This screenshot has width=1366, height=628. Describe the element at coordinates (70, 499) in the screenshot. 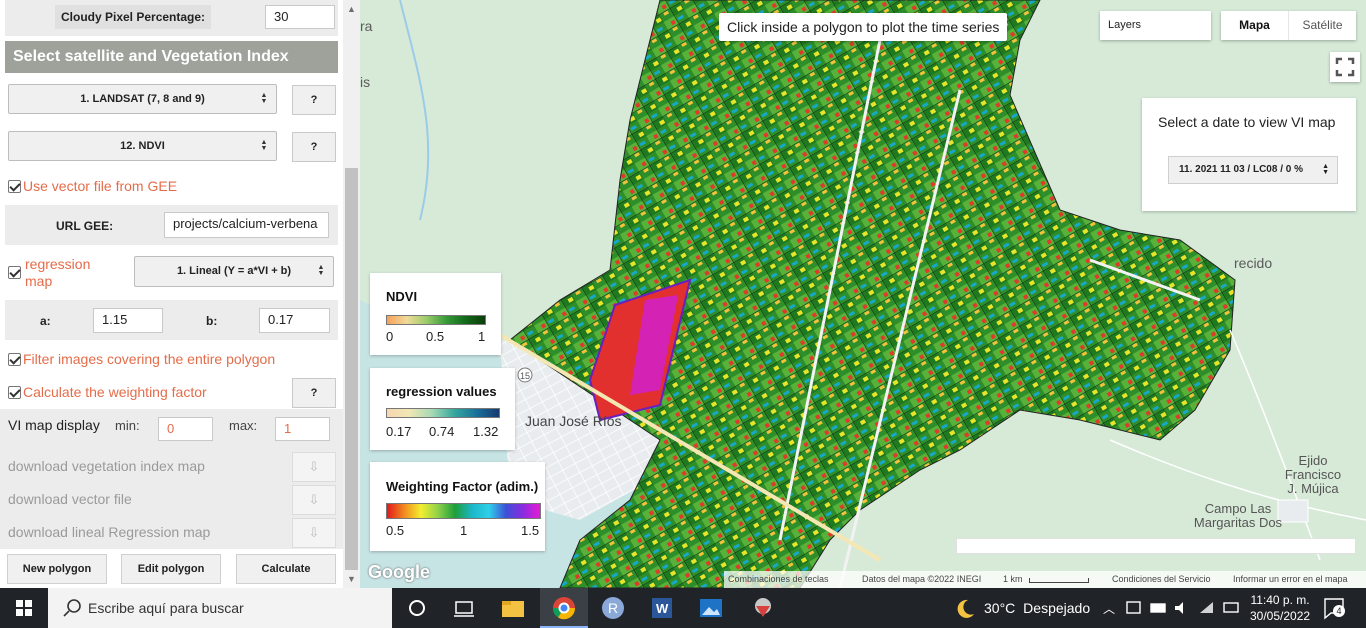

I see `download-vector-label: download vector file` at that location.